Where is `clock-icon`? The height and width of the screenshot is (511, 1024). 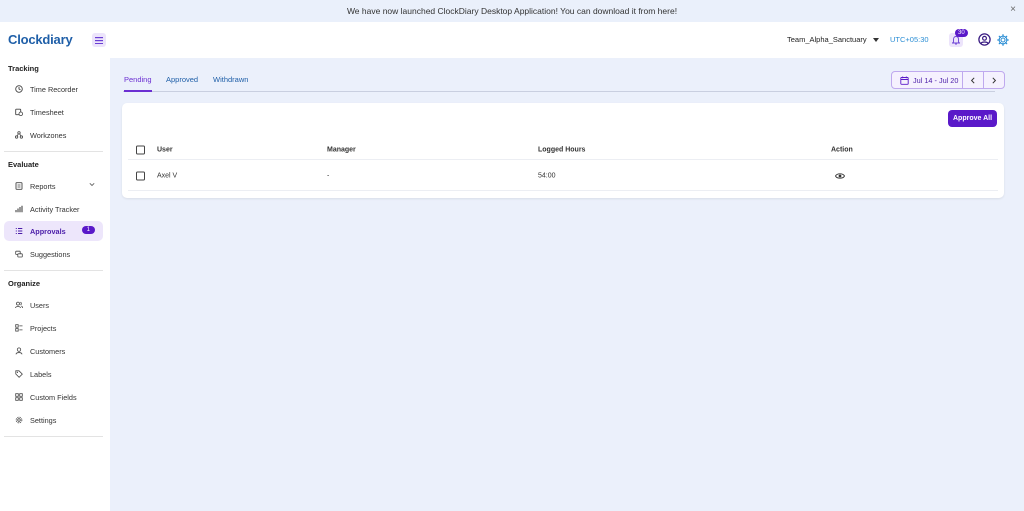 clock-icon is located at coordinates (19, 89).